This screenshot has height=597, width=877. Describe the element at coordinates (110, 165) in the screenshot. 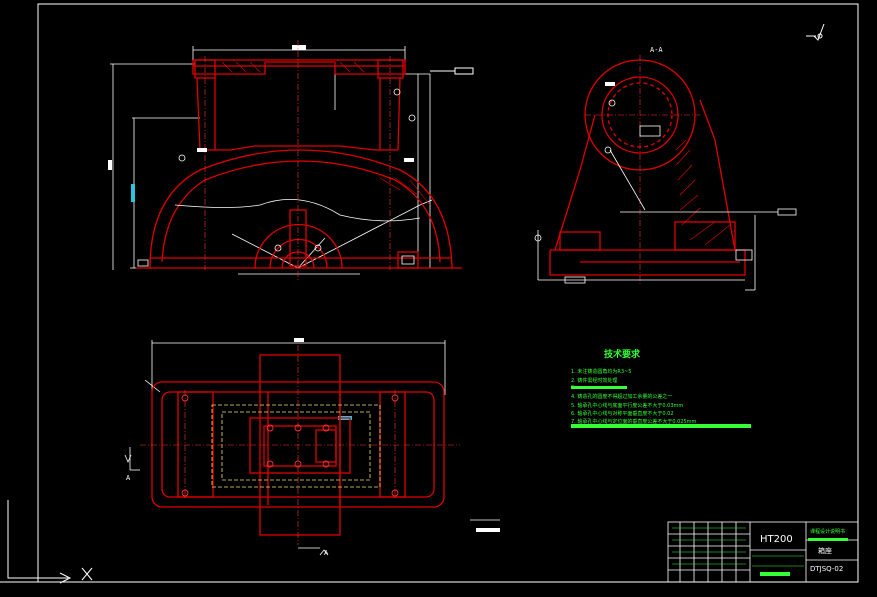

I see `front-dim-label-left` at that location.